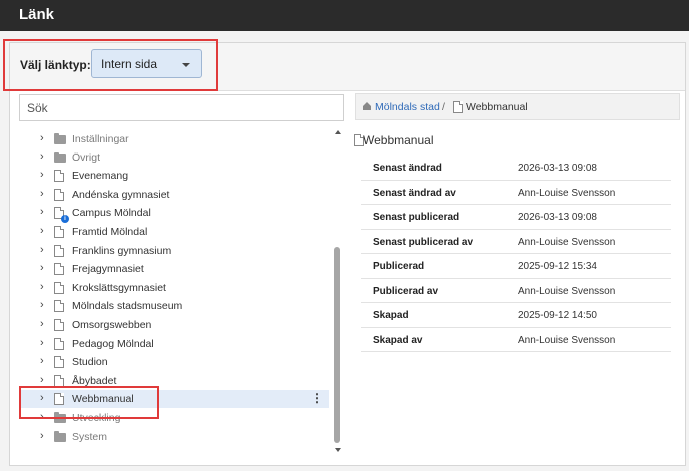 The height and width of the screenshot is (471, 689). I want to click on tree-item-label: Andénska gymnasiet, so click(121, 194).